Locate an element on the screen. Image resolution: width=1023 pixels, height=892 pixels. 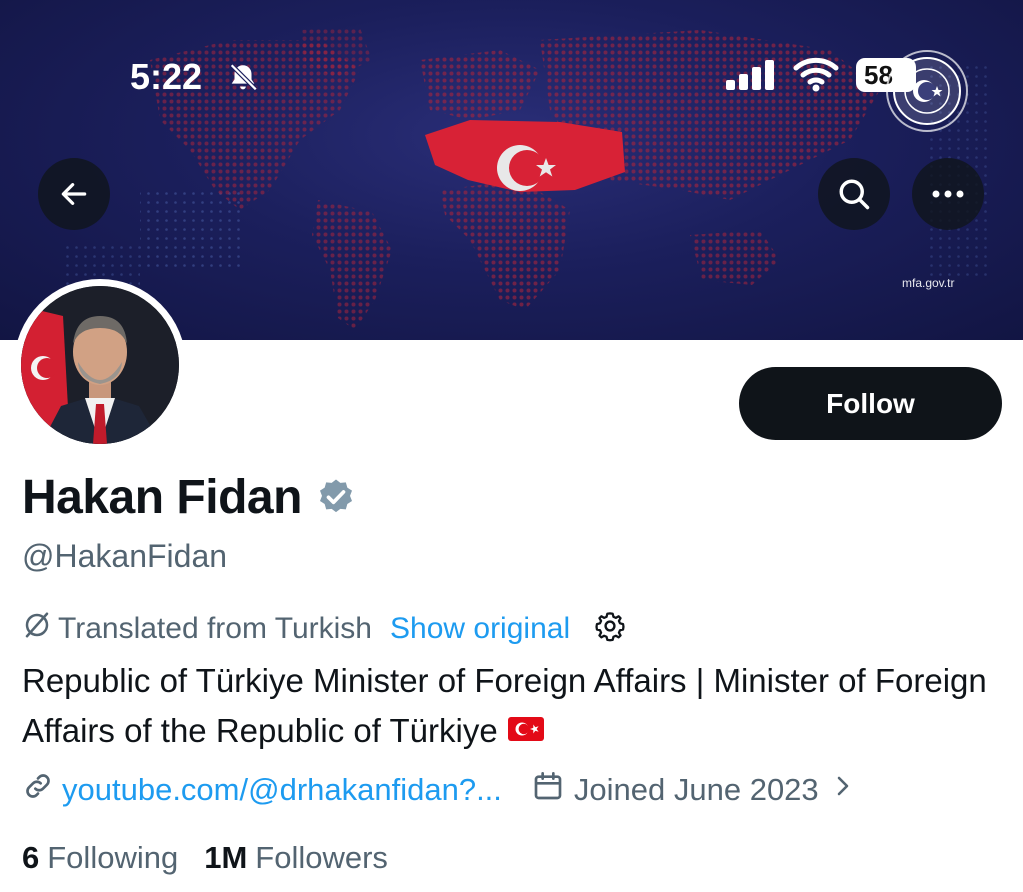
profile-name-row: Hakan Fidan is located at coordinates (189, 497).